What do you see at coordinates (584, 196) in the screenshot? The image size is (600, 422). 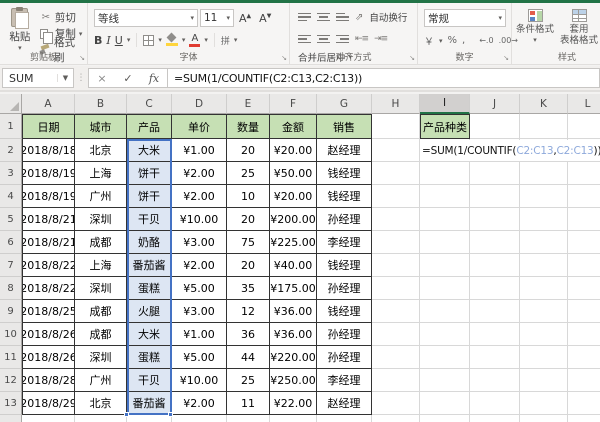 I see `cell-L4` at bounding box center [584, 196].